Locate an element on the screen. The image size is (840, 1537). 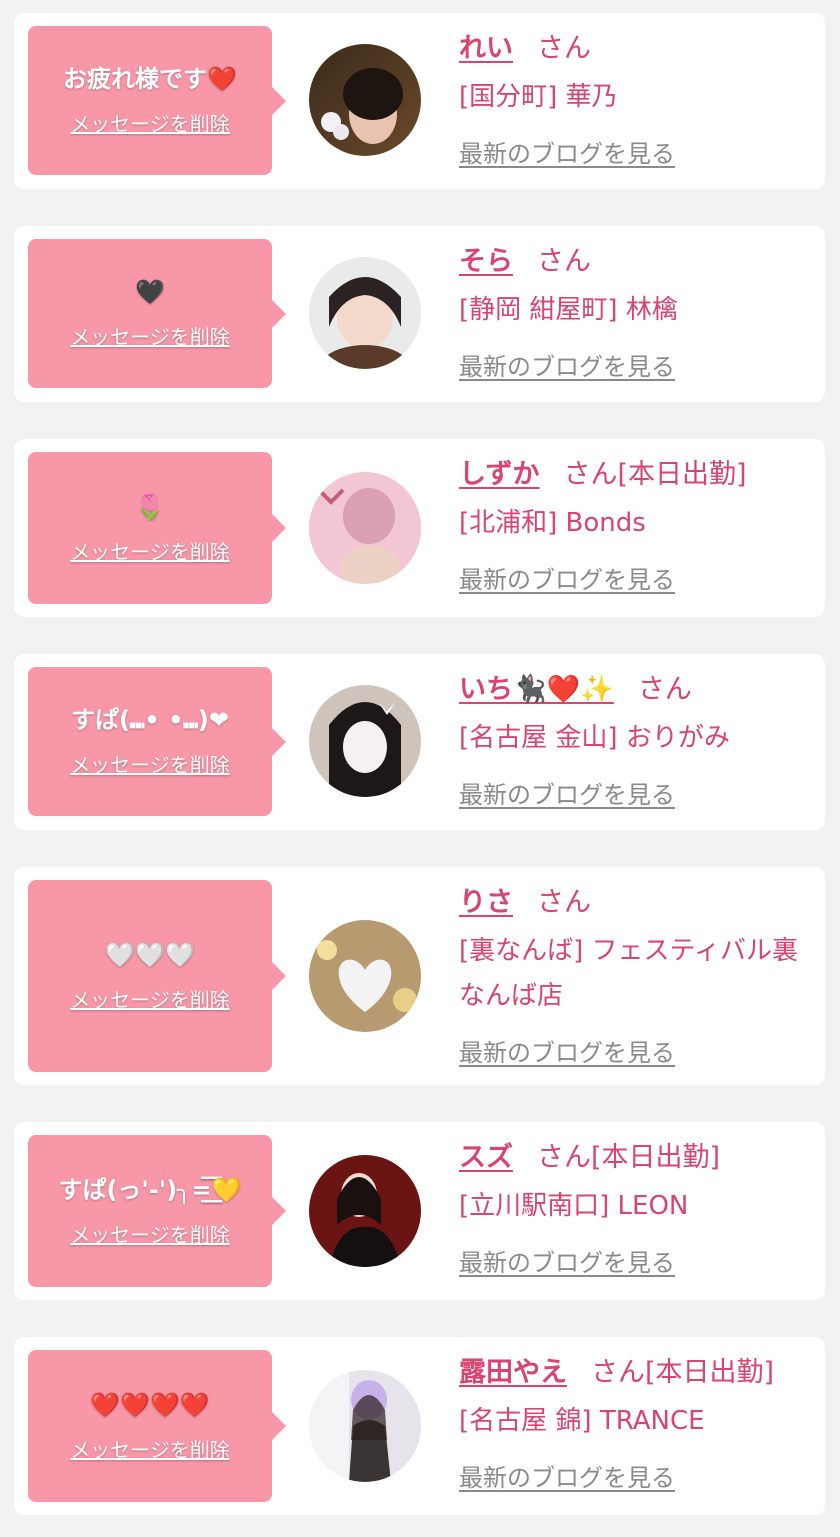
girl-name-link: そら is located at coordinates (486, 261).